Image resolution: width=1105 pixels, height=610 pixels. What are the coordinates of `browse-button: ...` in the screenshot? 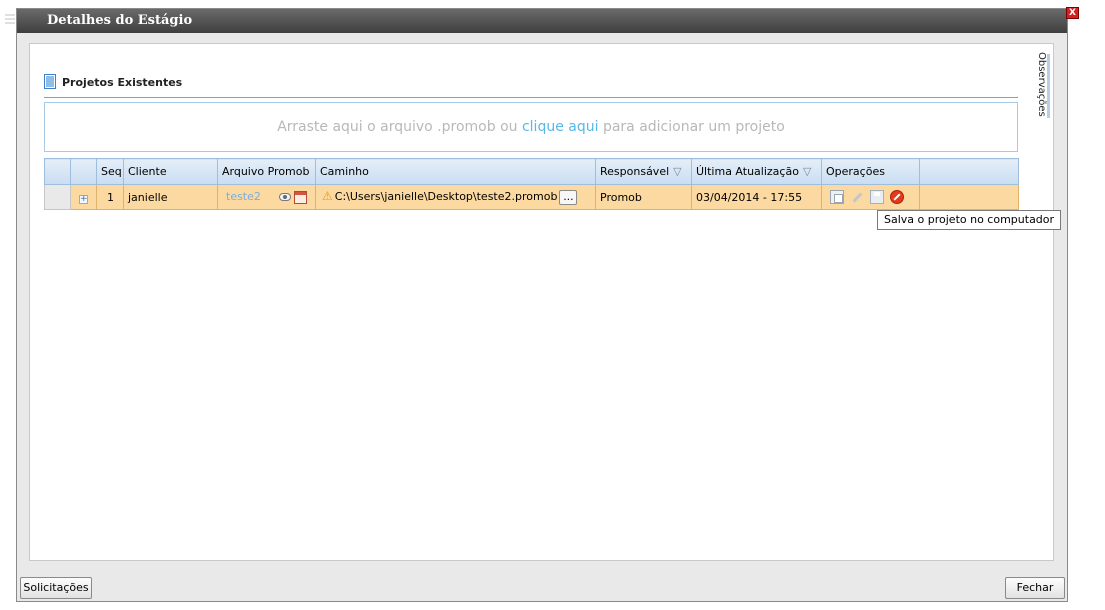 It's located at (568, 197).